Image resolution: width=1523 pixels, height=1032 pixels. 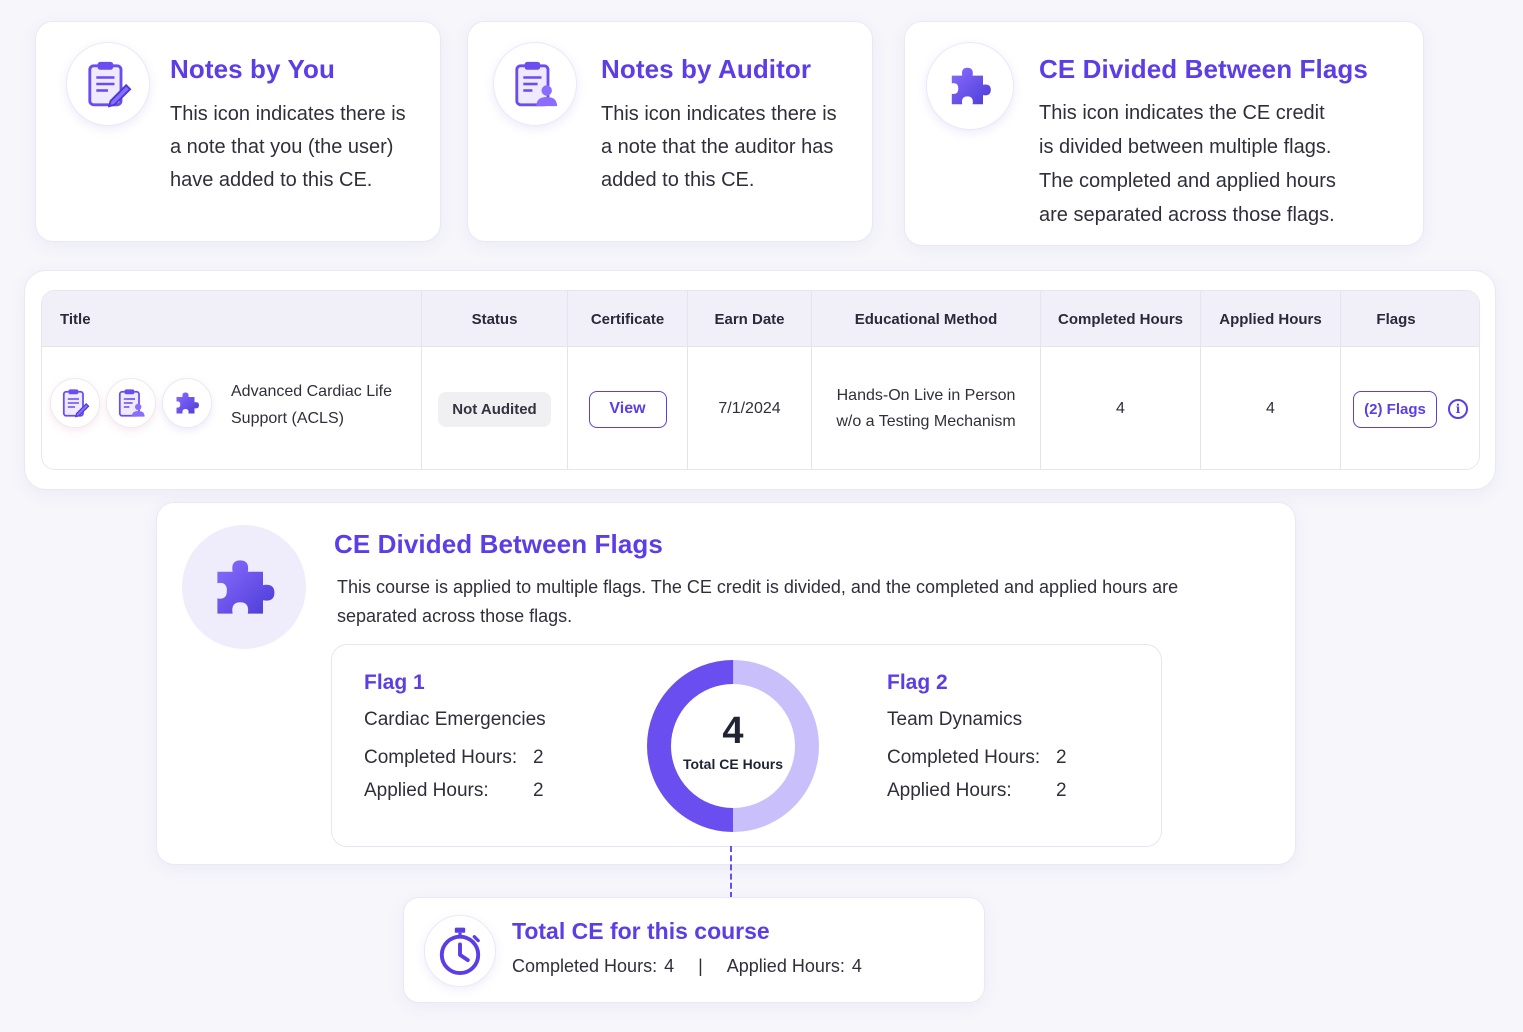 What do you see at coordinates (627, 319) in the screenshot?
I see `header-certificate: Certificate` at bounding box center [627, 319].